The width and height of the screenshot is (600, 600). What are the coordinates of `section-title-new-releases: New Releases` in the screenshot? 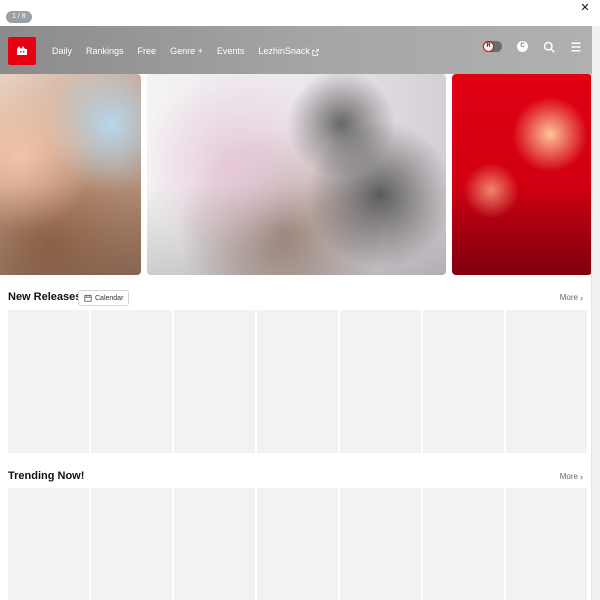 It's located at (45, 297).